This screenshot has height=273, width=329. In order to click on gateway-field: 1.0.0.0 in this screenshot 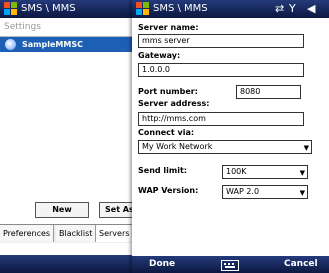, I will do `click(221, 70)`.